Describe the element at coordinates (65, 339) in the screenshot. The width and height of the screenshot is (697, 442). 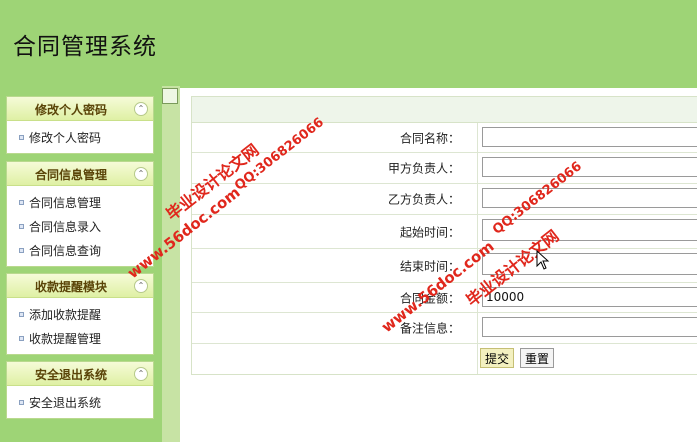
I see `sidebar-item-label: 收款提醒管理` at that location.